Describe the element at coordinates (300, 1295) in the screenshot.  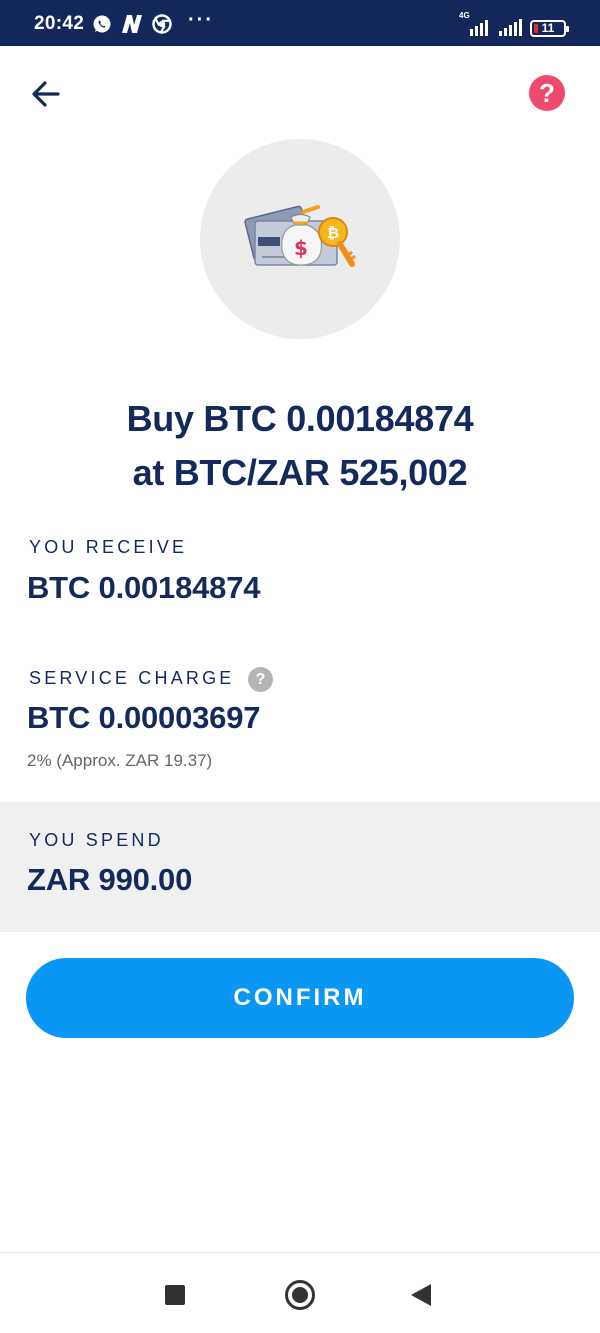
I see `home-icon` at that location.